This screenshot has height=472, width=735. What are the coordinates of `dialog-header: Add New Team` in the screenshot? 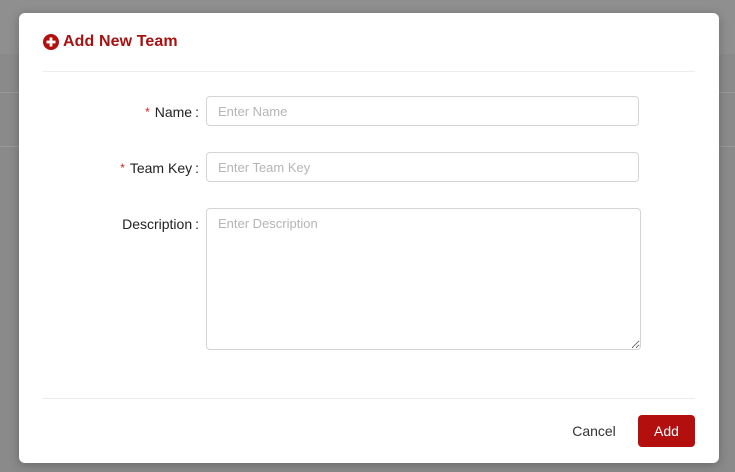 It's located at (369, 42).